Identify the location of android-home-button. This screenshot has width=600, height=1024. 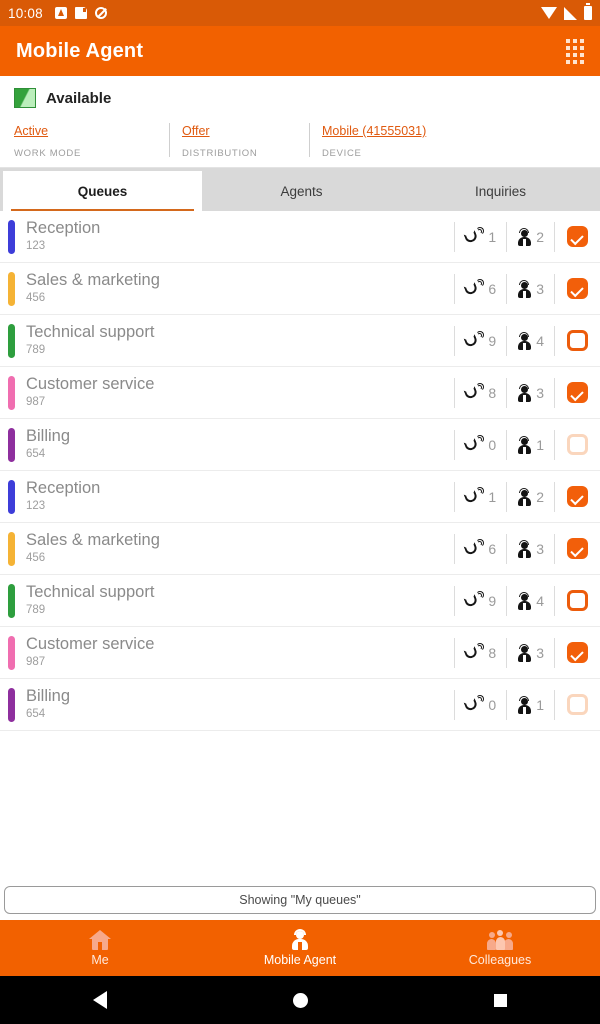
(300, 1000).